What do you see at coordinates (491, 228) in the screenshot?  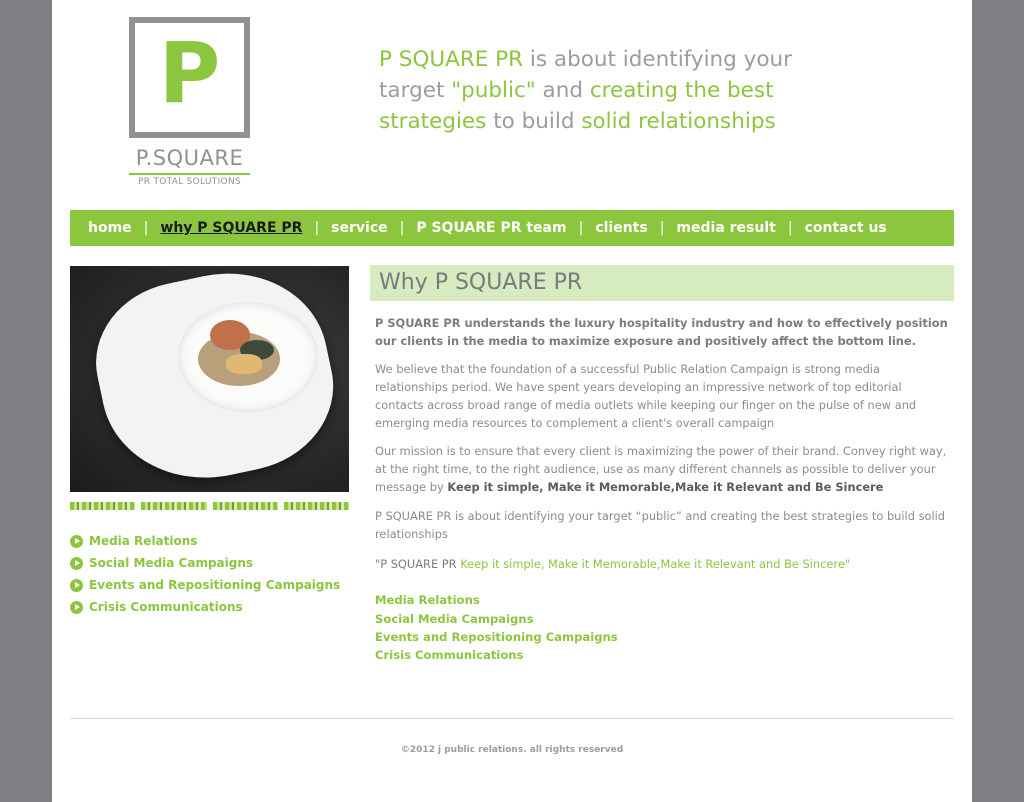 I see `nav-team: P SQUARE PR team` at bounding box center [491, 228].